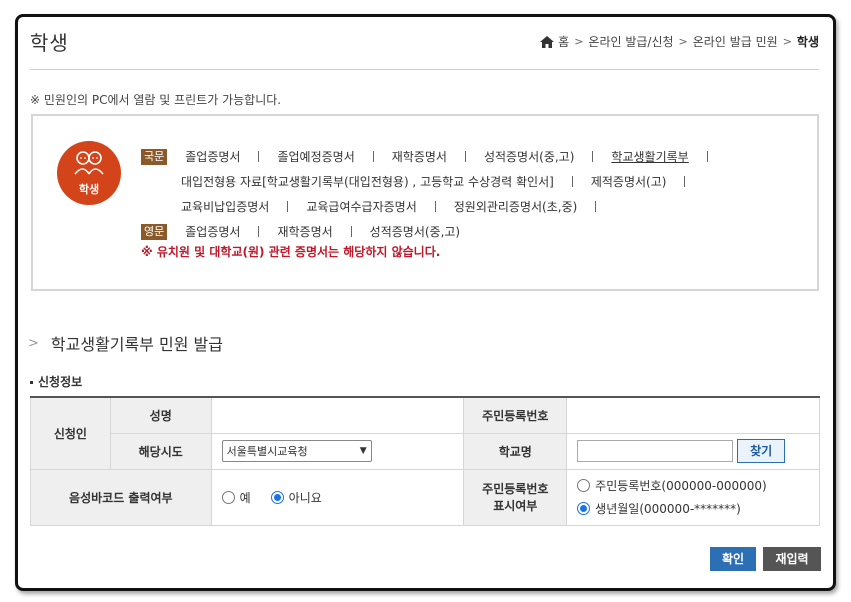  What do you see at coordinates (156, 100) in the screenshot?
I see `notice-text: ※ 민원인의 PC에서 열람 및 프린트가 가능합니다.` at bounding box center [156, 100].